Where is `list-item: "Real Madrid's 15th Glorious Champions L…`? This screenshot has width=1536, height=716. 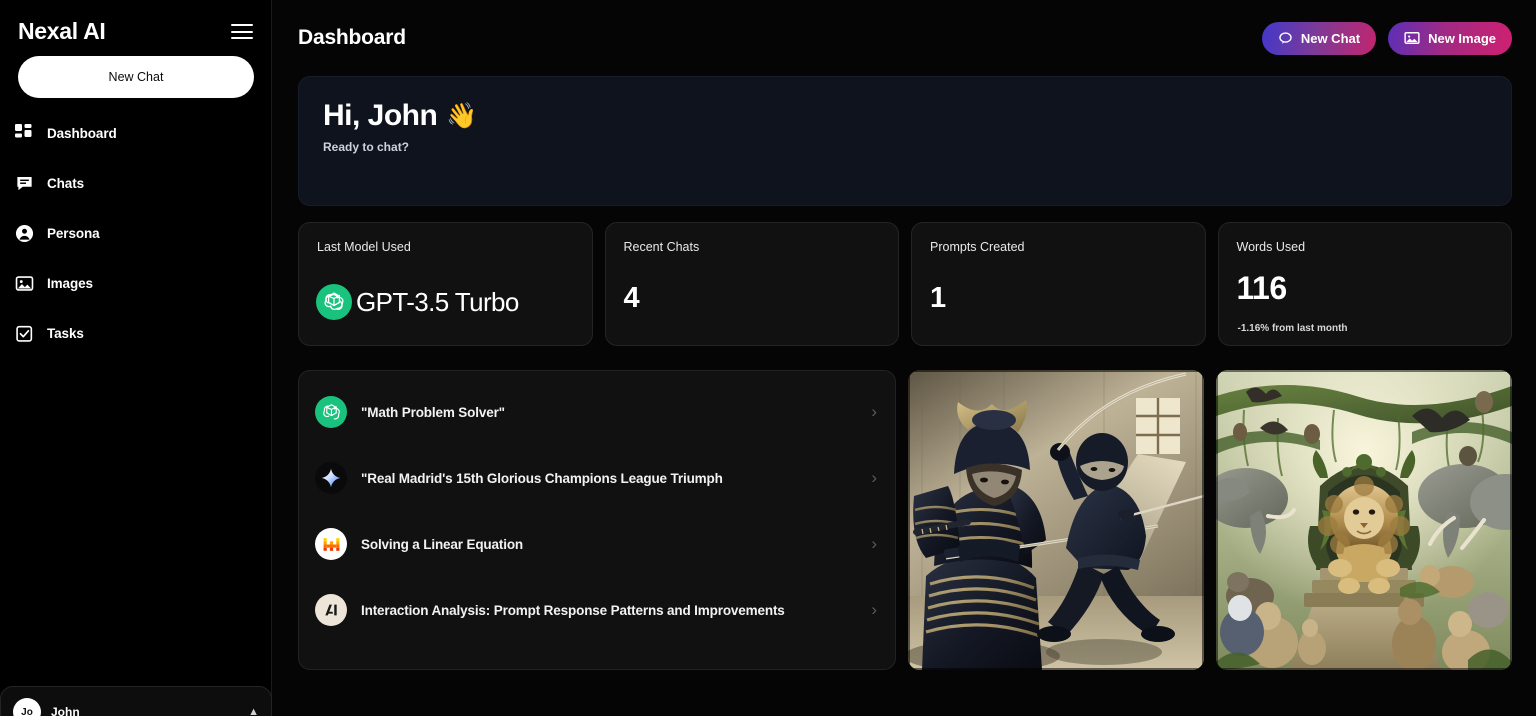 list-item: "Real Madrid's 15th Glorious Champions L… is located at coordinates (597, 478).